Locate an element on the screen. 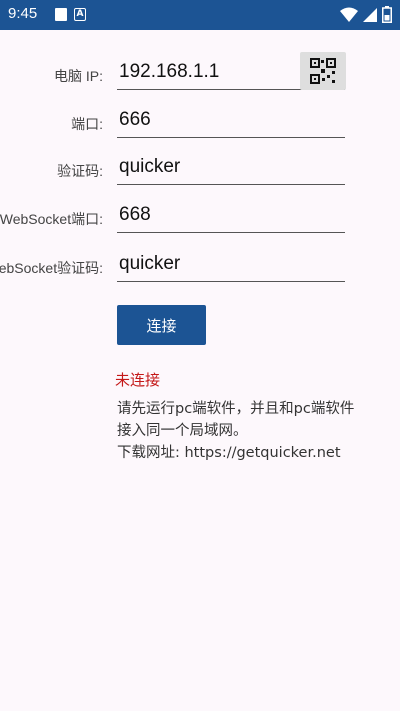  connection-status: 未连接 is located at coordinates (138, 380).